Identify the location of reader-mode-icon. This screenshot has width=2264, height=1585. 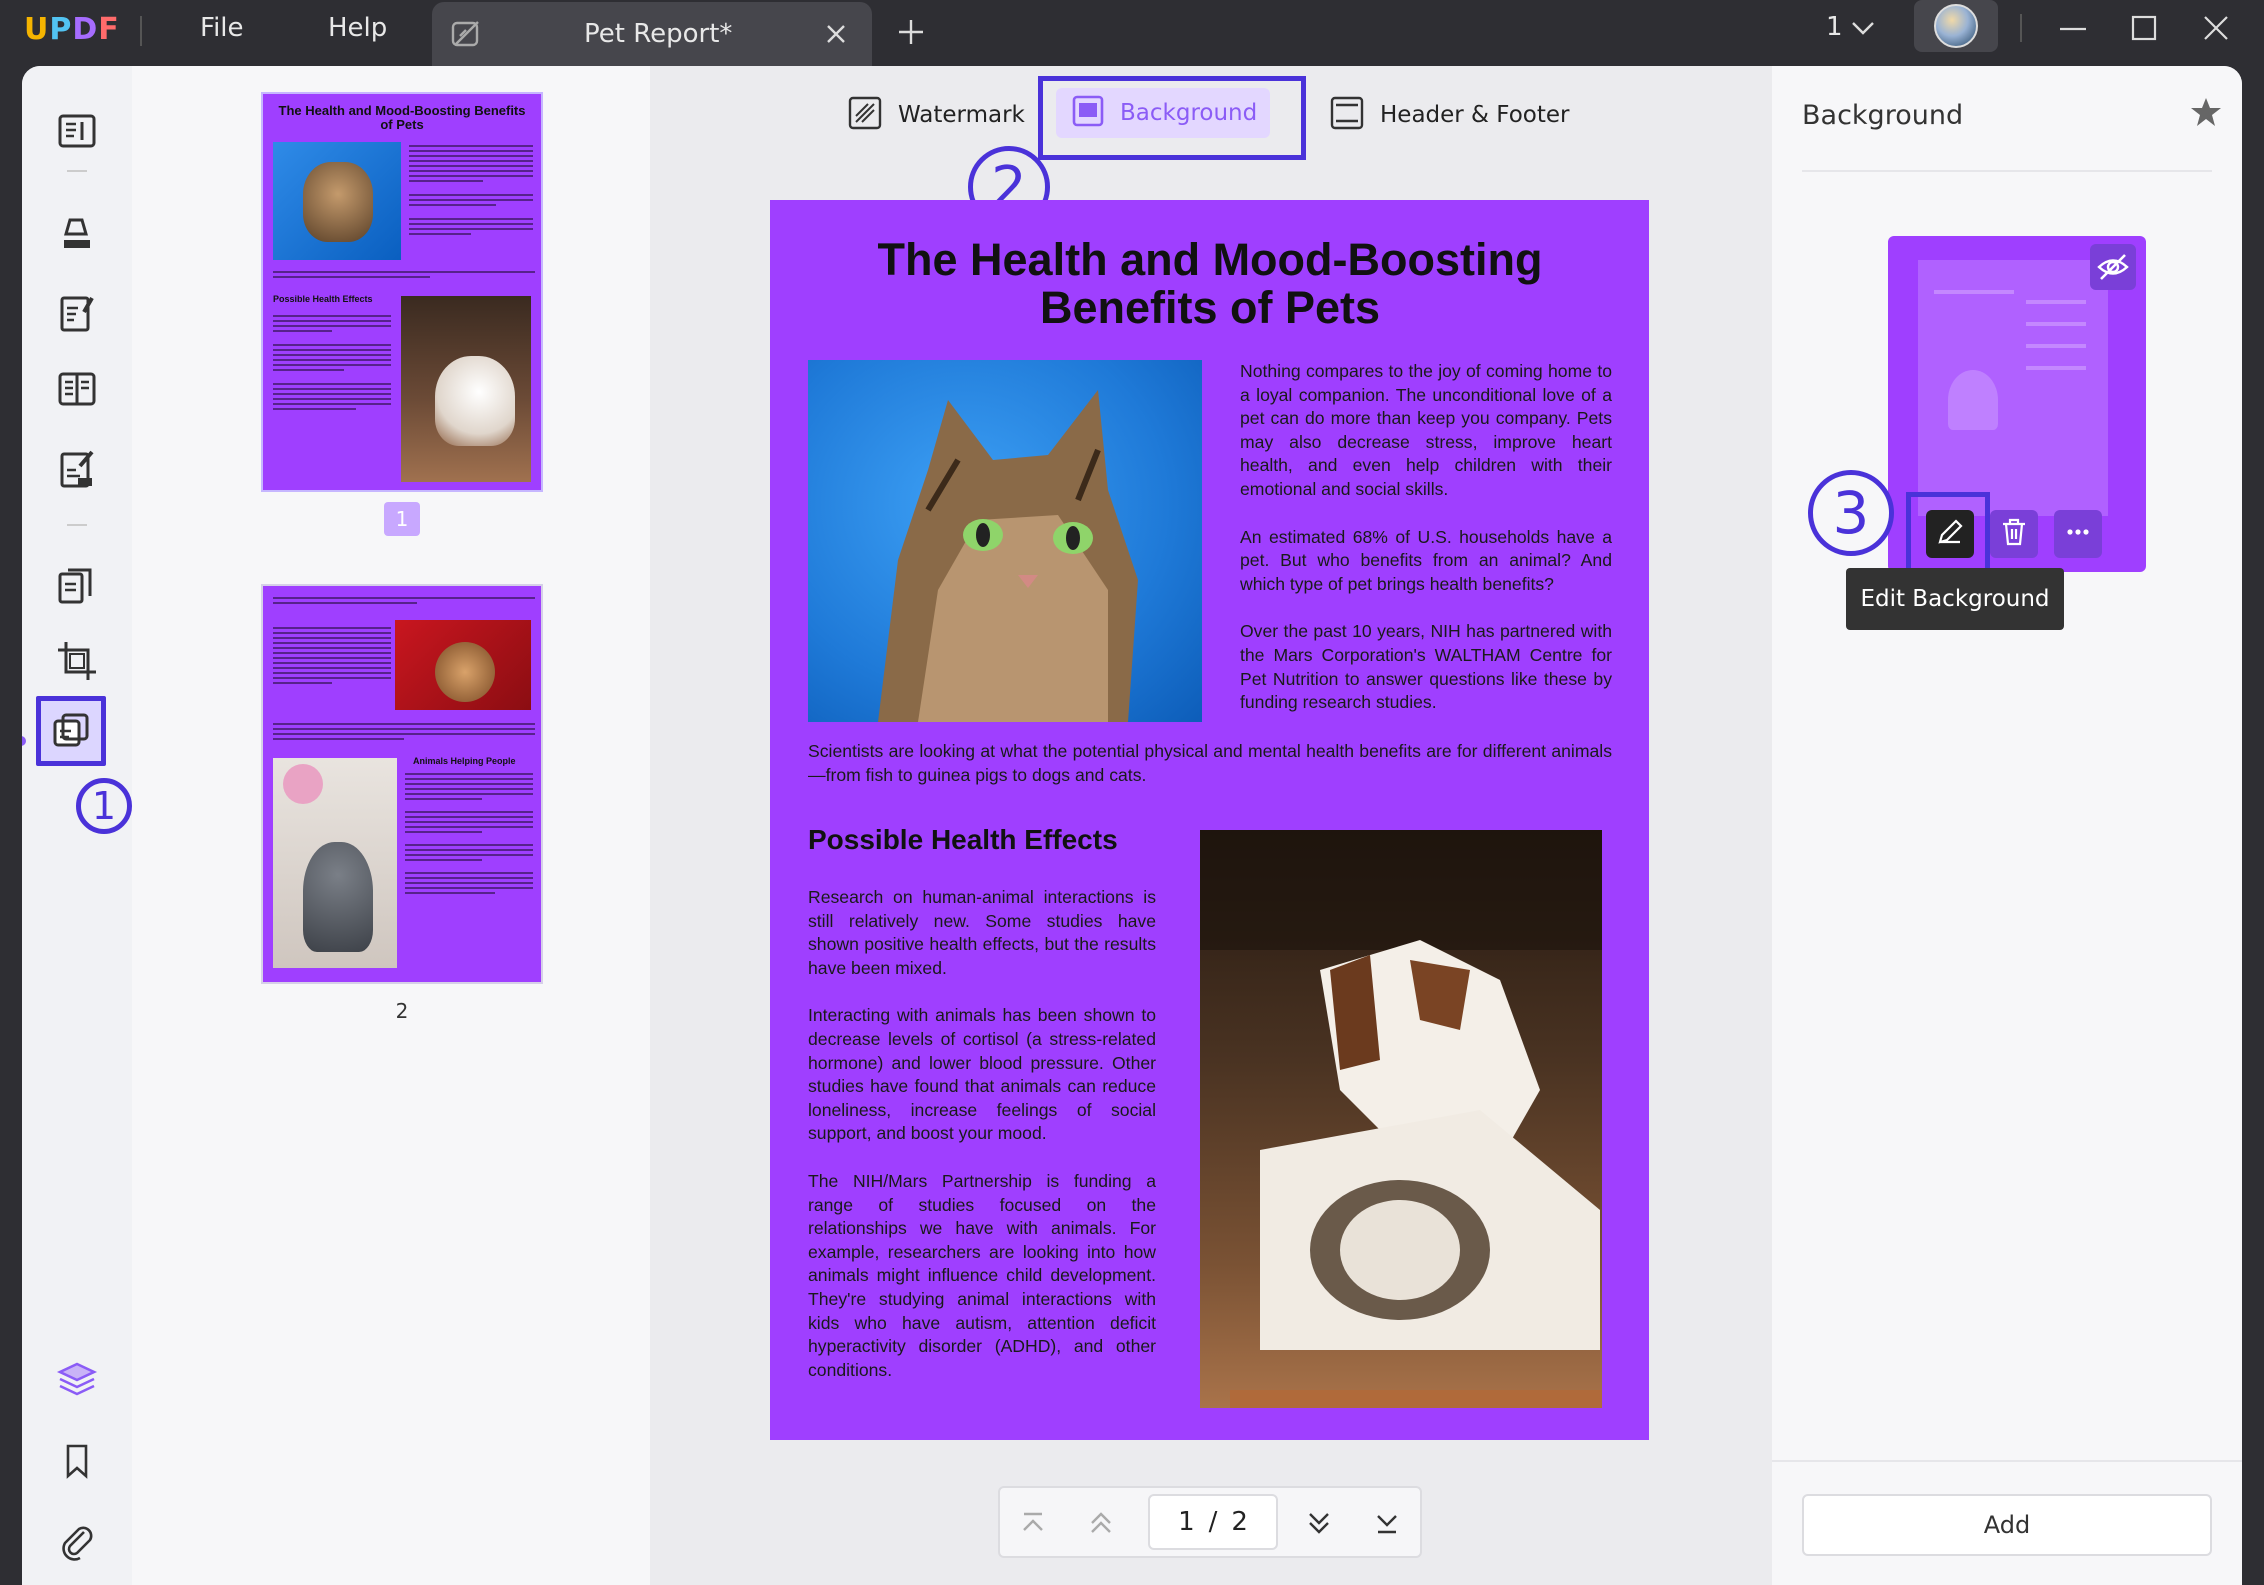
(77, 131).